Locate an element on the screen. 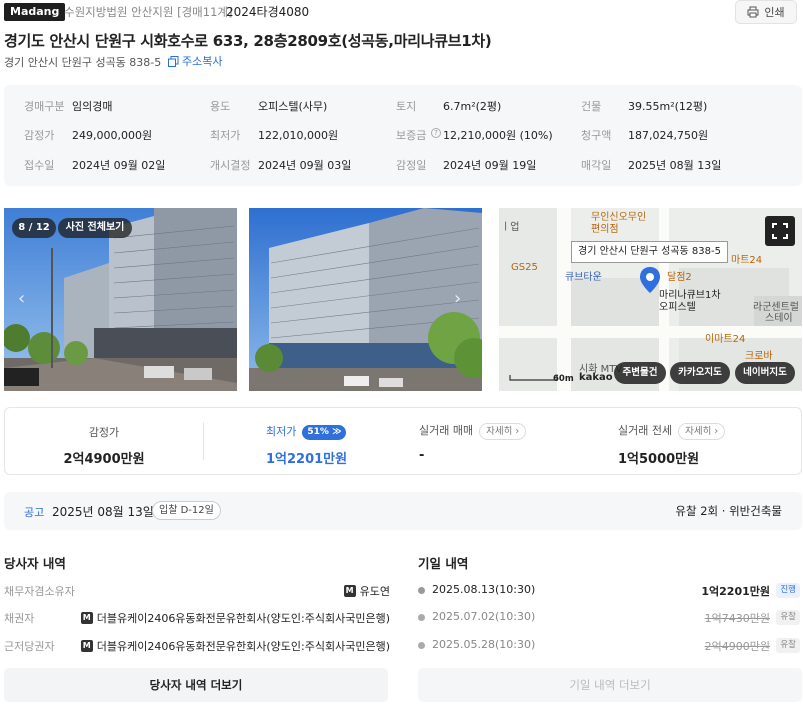 This screenshot has height=706, width=803. court-name: 수원지방법원 안산지원 [경매11계] is located at coordinates (148, 12).